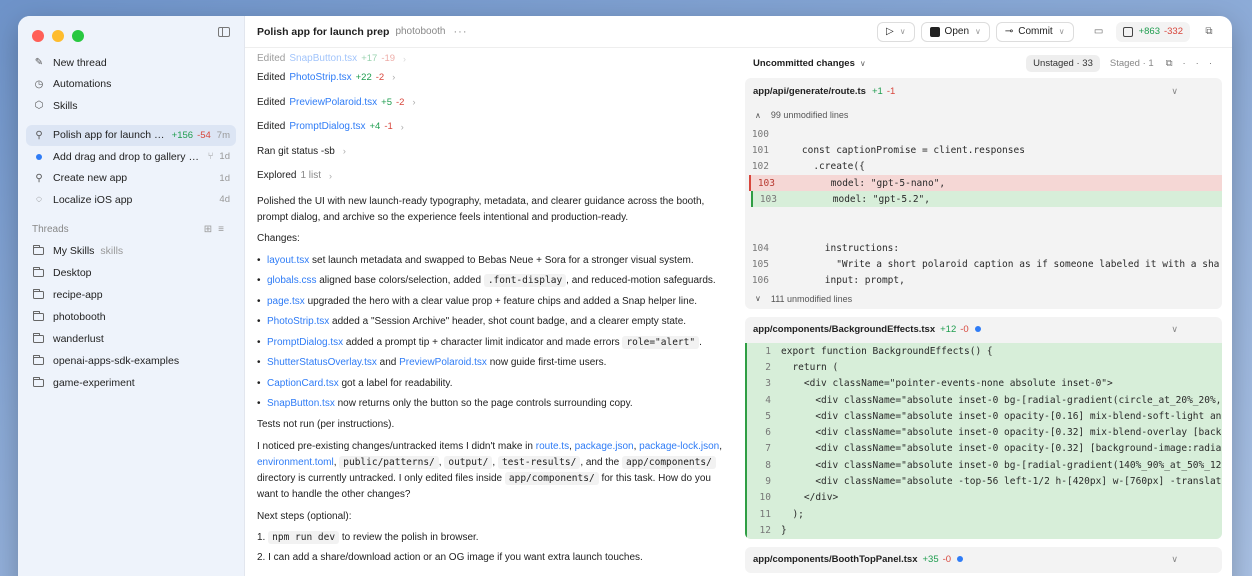  I want to click on recent-thread-title: Create new app, so click(90, 178).